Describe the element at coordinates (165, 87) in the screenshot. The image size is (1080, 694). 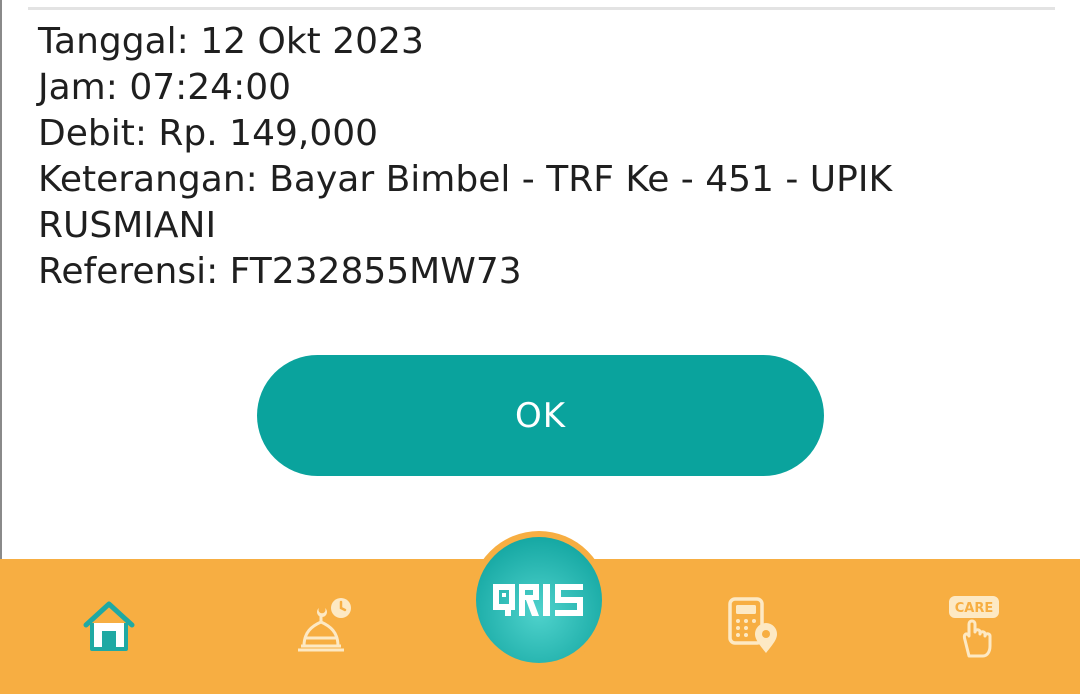
I see `transaction-time: Jam: 07:24:00` at that location.